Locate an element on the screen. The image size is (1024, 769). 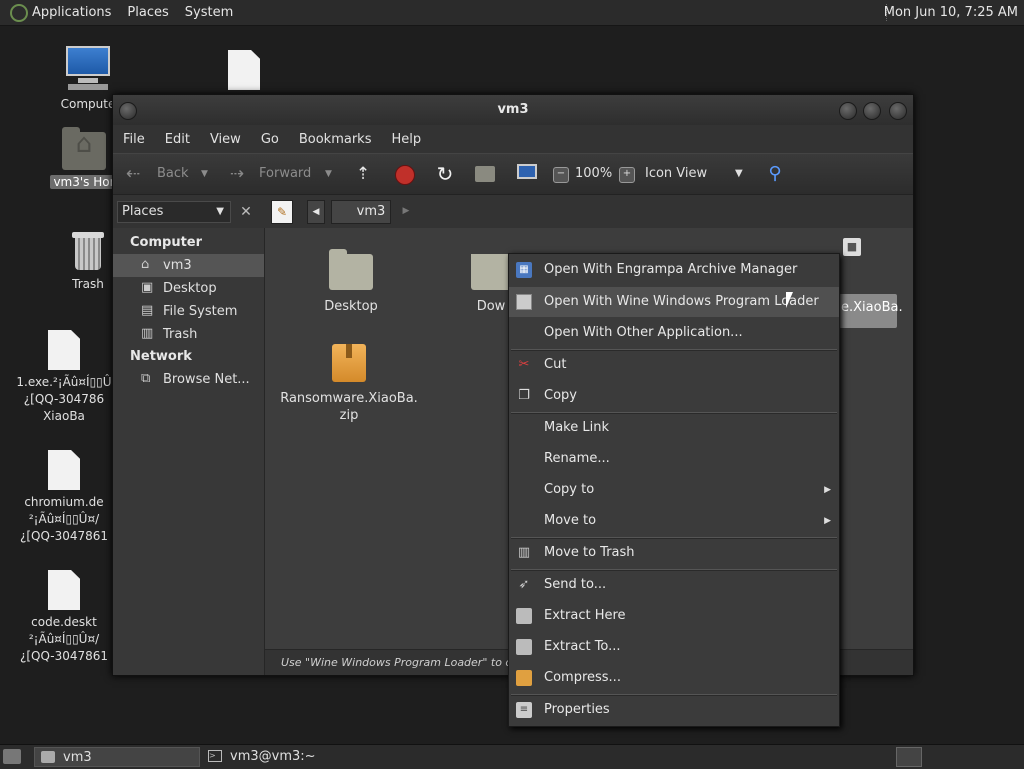
menu-item-label: Move to is located at coordinates (570, 520).